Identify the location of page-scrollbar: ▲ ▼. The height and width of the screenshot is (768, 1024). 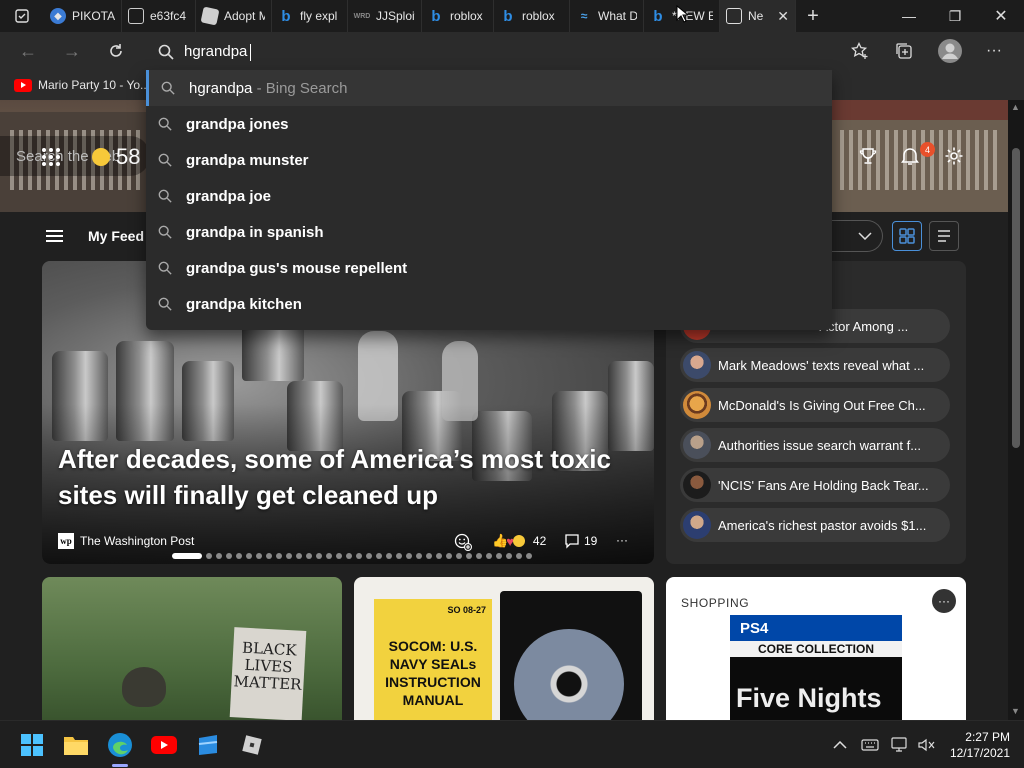
(1016, 410).